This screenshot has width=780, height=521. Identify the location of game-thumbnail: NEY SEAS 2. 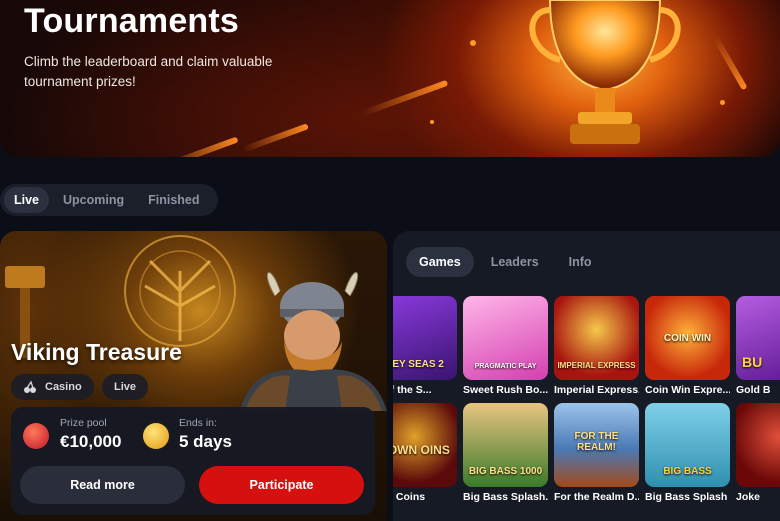
(425, 338).